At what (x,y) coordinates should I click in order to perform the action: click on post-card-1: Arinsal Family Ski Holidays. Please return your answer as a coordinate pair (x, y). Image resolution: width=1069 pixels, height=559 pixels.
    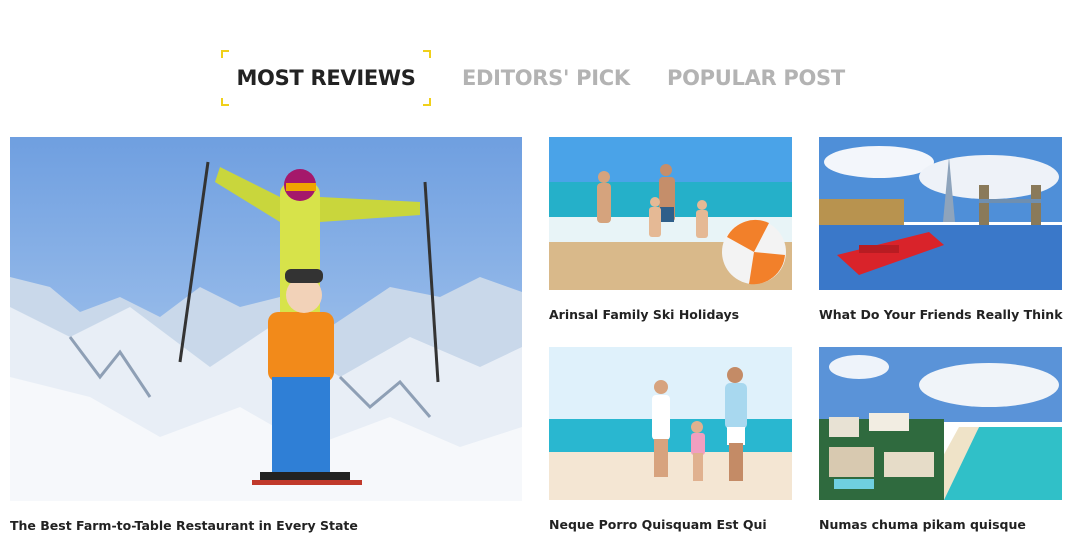
    Looking at the image, I should click on (670, 232).